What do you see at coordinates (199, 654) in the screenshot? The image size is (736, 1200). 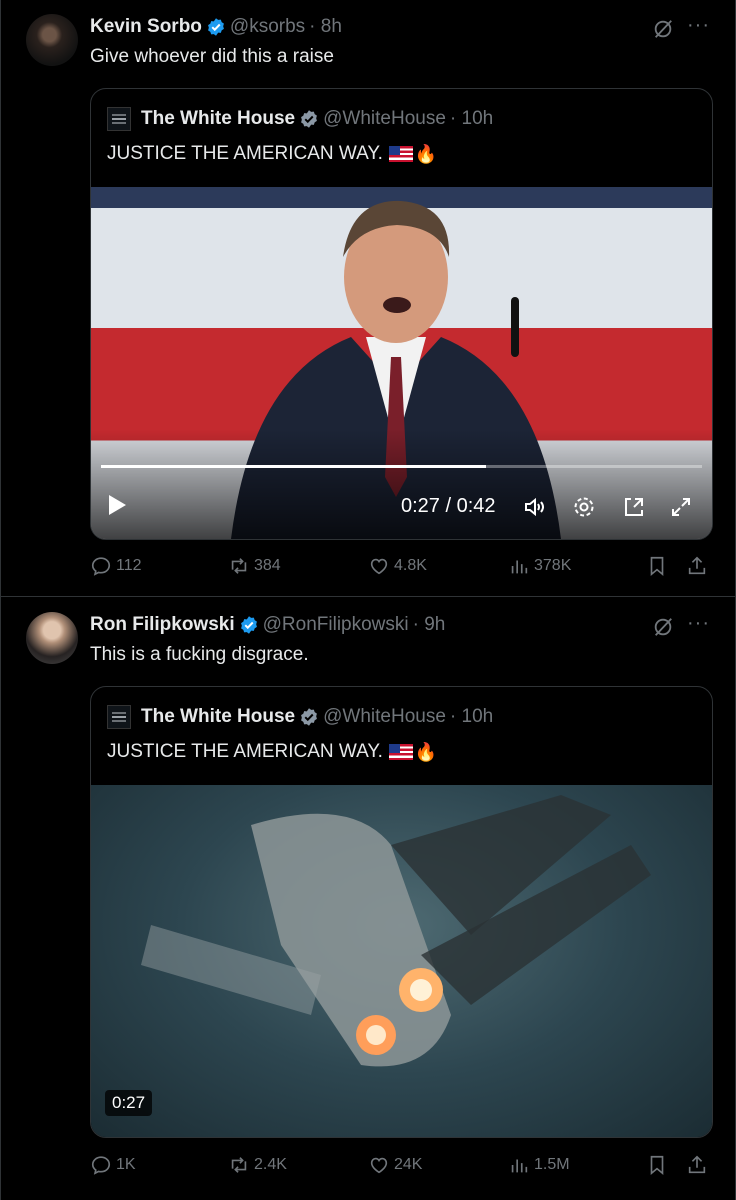 I see `tweet-text: This is a fucking disgrace.` at bounding box center [199, 654].